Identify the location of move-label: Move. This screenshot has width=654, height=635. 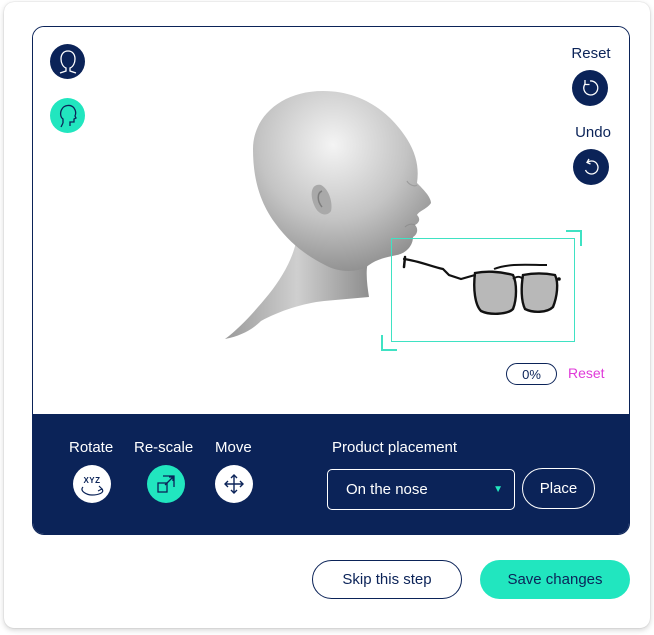
(233, 447).